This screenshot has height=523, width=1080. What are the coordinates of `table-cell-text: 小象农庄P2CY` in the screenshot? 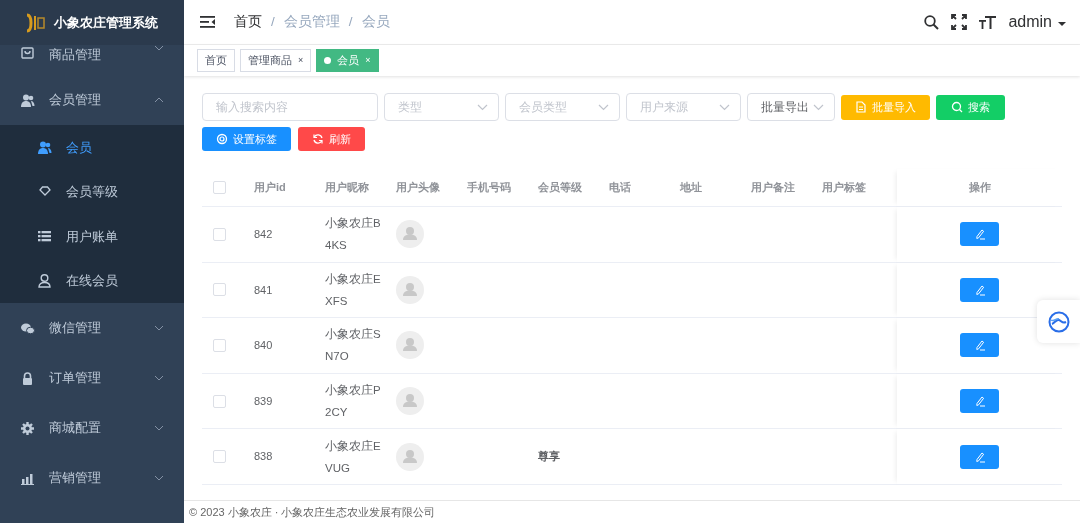 It's located at (353, 402).